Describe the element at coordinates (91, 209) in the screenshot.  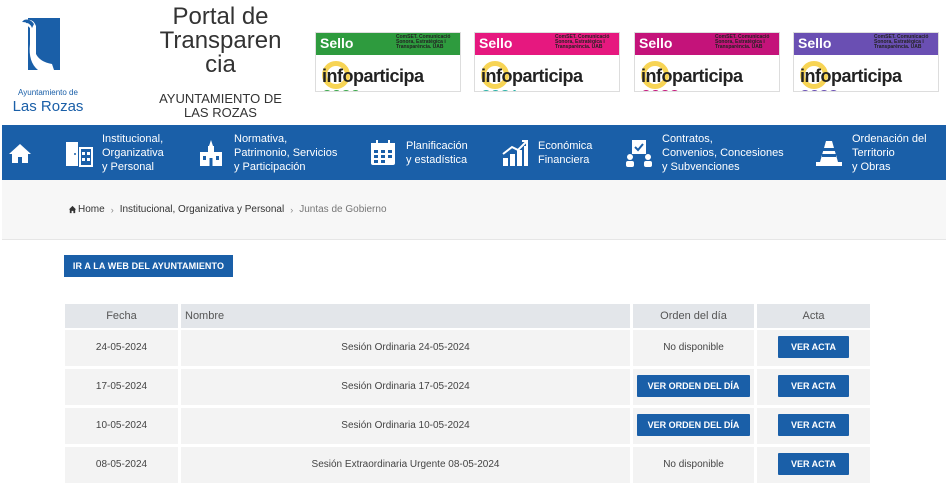
I see `breadcrumb-home-link: Home` at that location.